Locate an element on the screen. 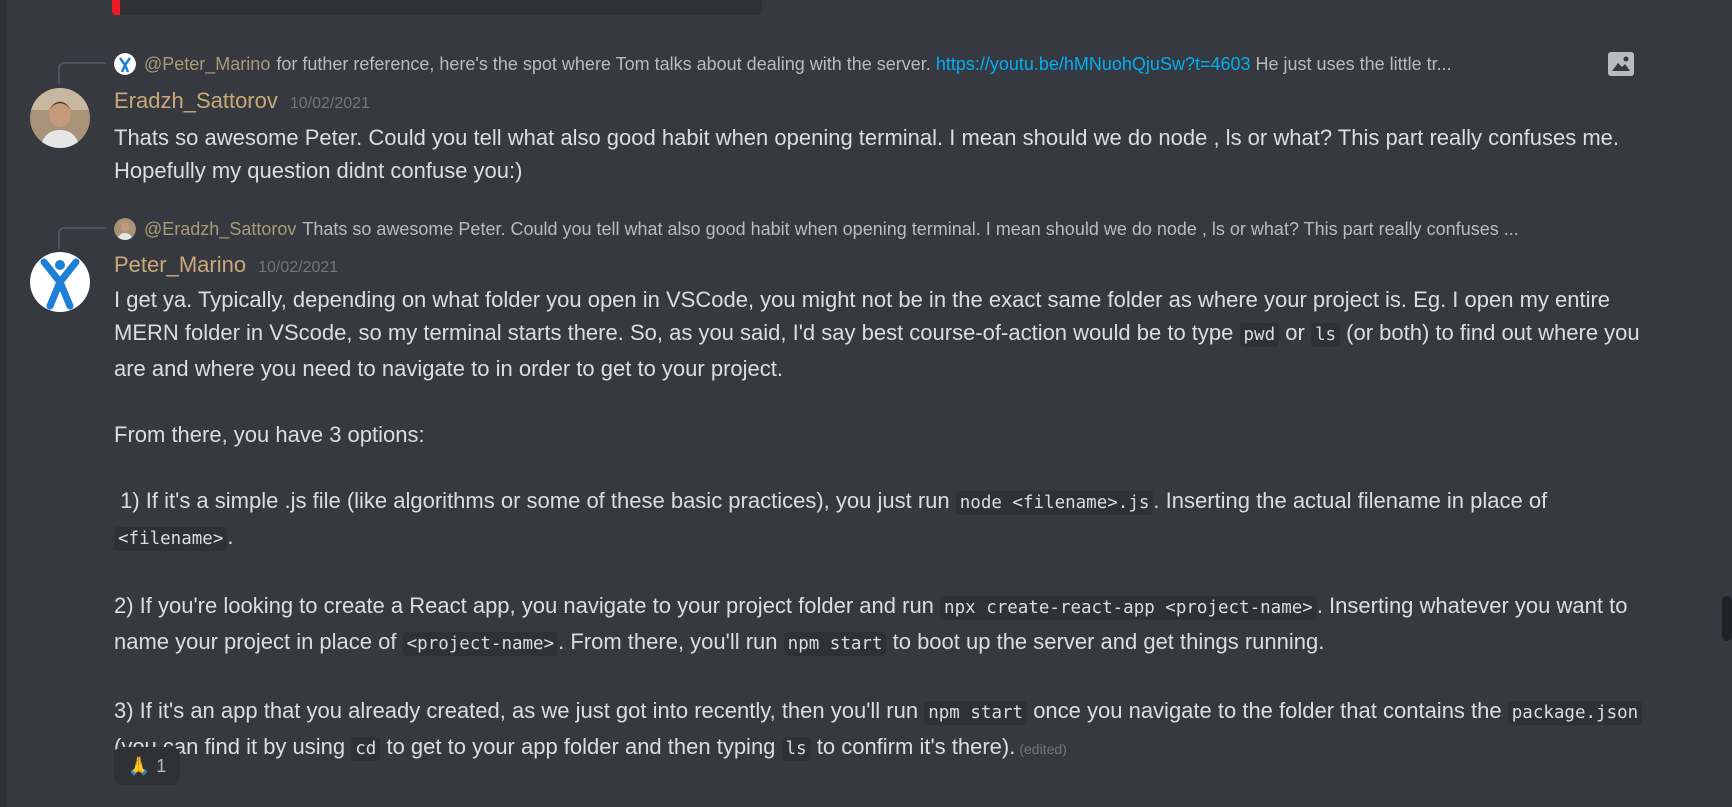  reaction-count: 1 is located at coordinates (161, 765).